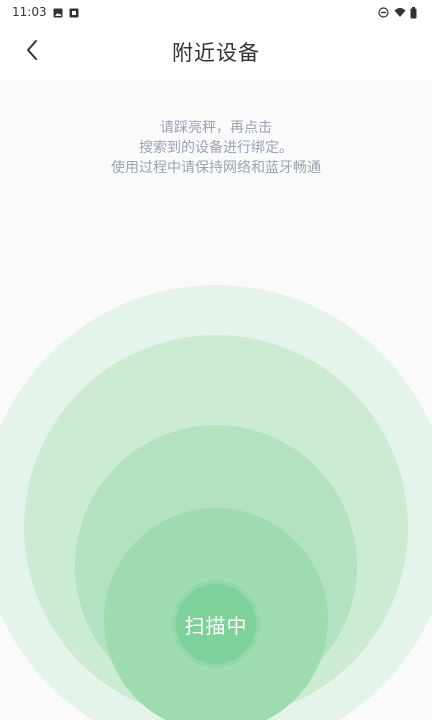 Image resolution: width=432 pixels, height=720 pixels. I want to click on header: 附近设备, so click(216, 52).